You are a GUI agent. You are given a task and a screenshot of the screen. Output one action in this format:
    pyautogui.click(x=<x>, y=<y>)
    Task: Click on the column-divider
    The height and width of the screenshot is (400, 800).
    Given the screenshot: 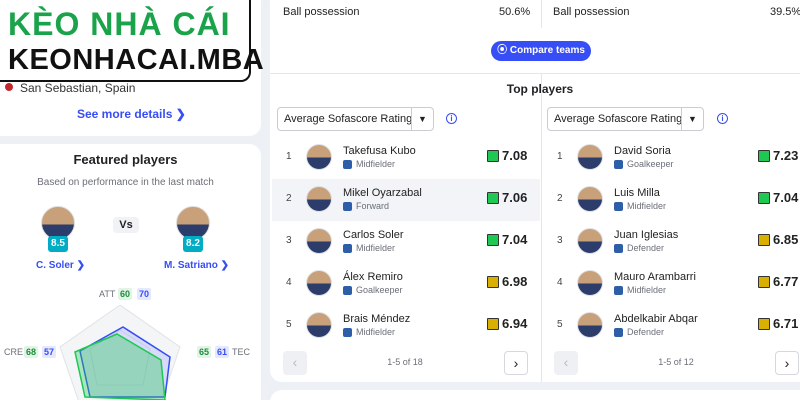 What is the action you would take?
    pyautogui.click(x=541, y=228)
    